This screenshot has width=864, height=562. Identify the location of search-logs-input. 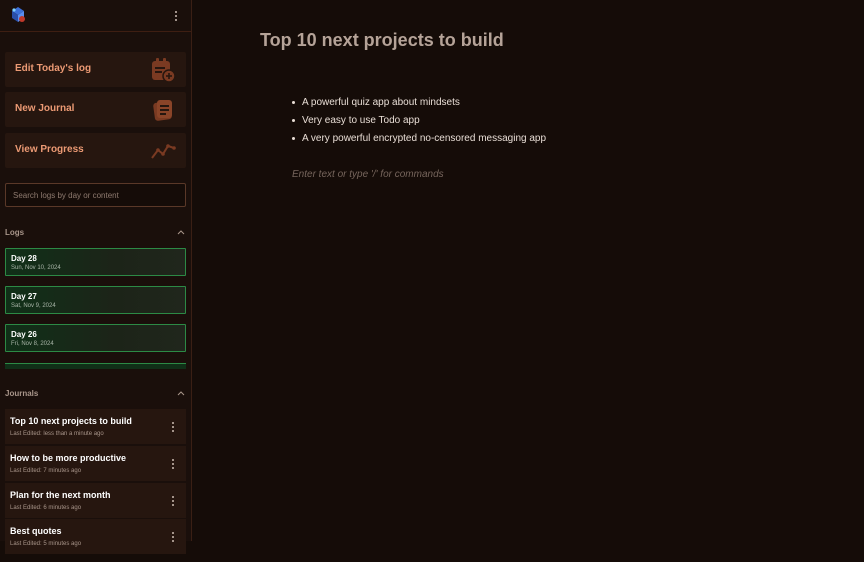
(95, 195).